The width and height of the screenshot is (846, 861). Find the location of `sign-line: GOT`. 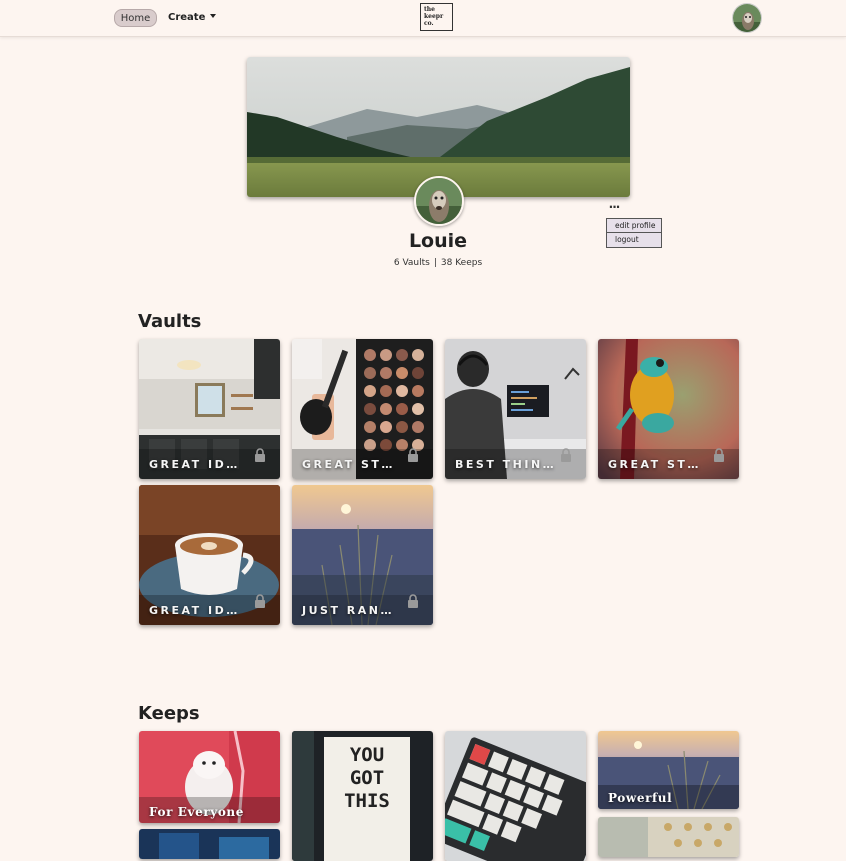

sign-line: GOT is located at coordinates (367, 778).